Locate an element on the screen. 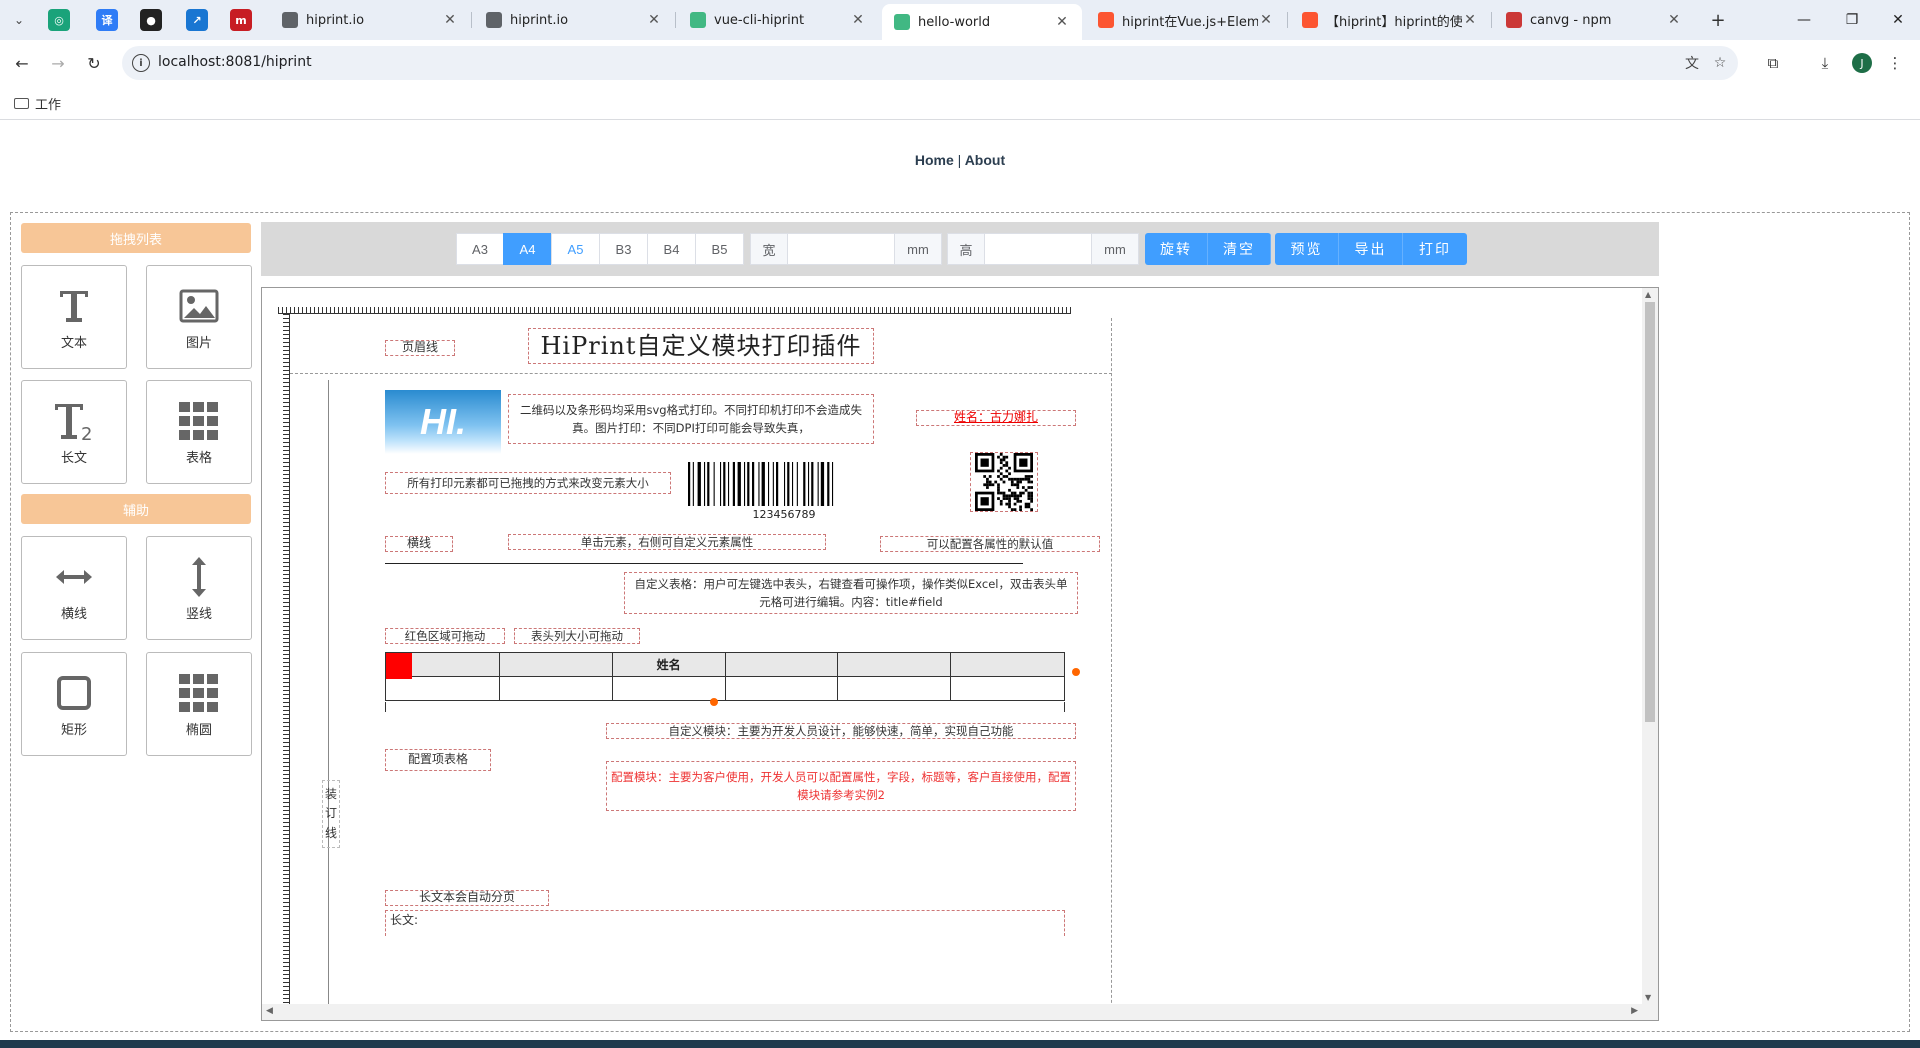  table-drag-handle is located at coordinates (399, 666).